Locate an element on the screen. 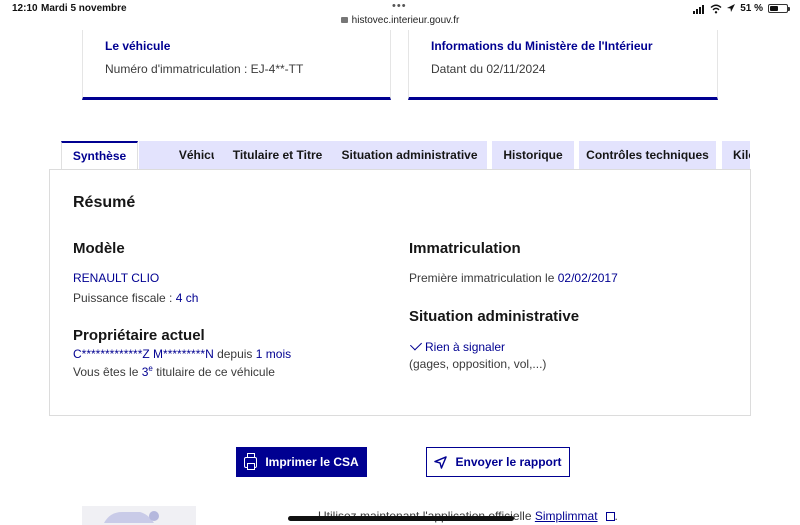 The width and height of the screenshot is (800, 525). app-illustration is located at coordinates (139, 515).